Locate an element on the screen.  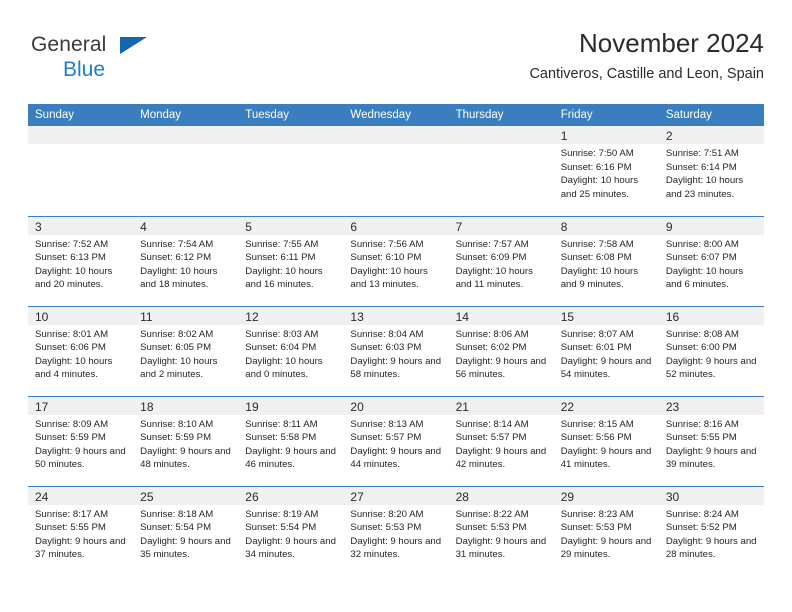
sunrise-text: Sunrise: 8:04 AM is located at coordinates (387, 334).